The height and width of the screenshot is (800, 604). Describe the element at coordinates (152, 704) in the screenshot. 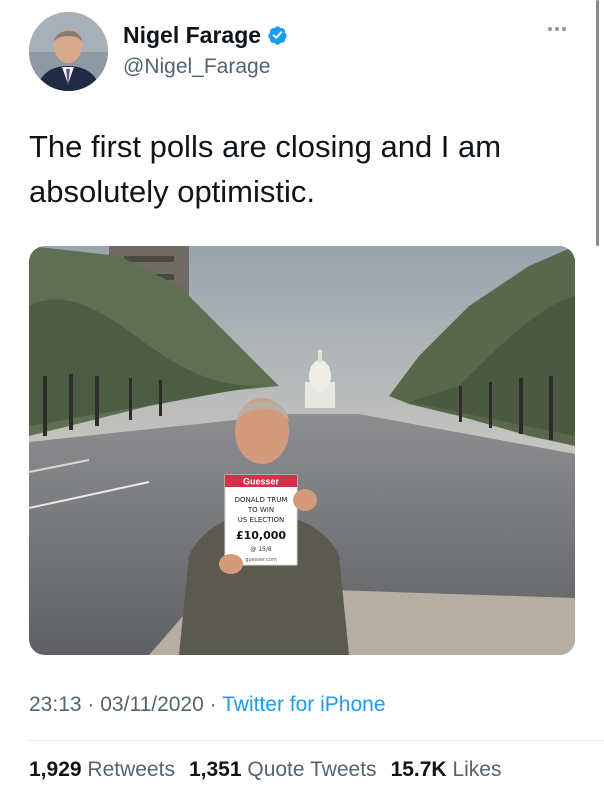

I see `tweet-date: 03/11/2020` at that location.